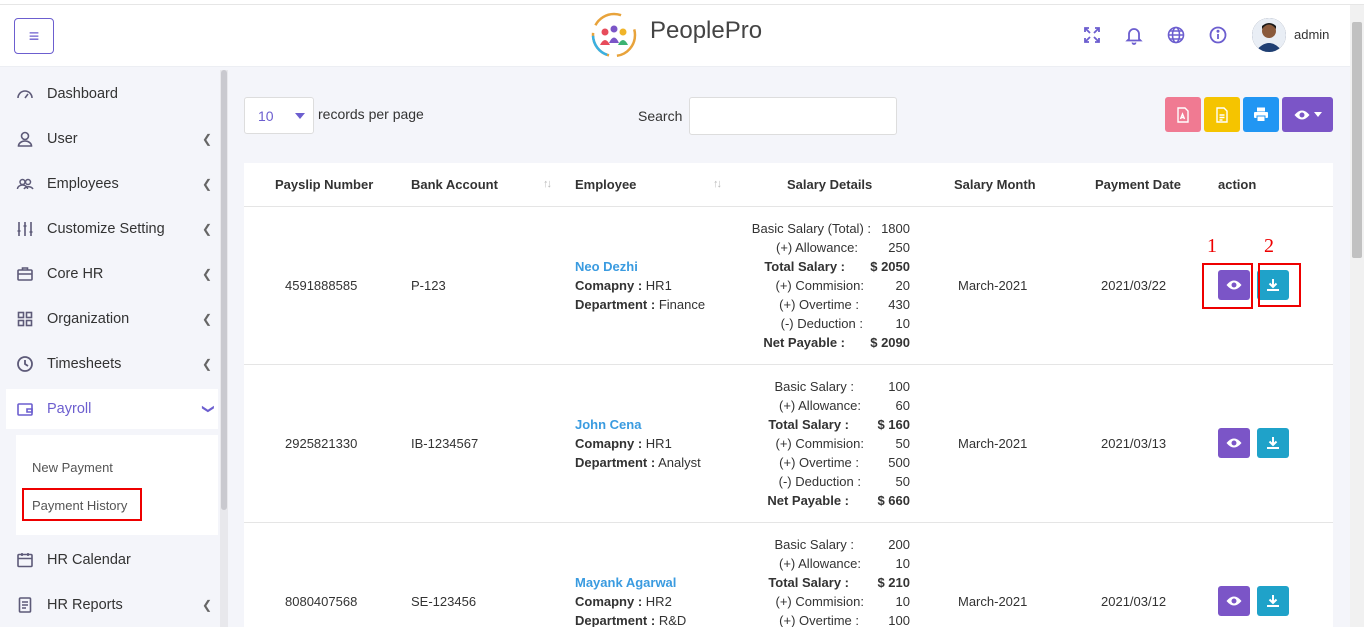  Describe the element at coordinates (224, 290) in the screenshot. I see `sidebar-scrollbar-thumb` at that location.